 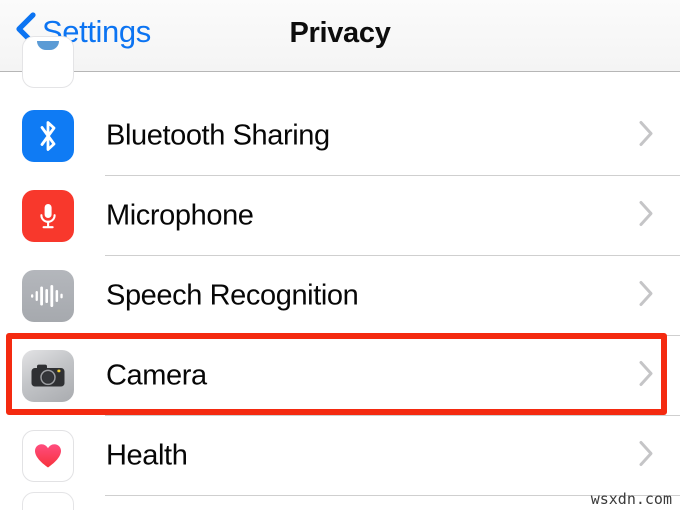 I want to click on navigation-bar: Settings Privacy, so click(x=340, y=36).